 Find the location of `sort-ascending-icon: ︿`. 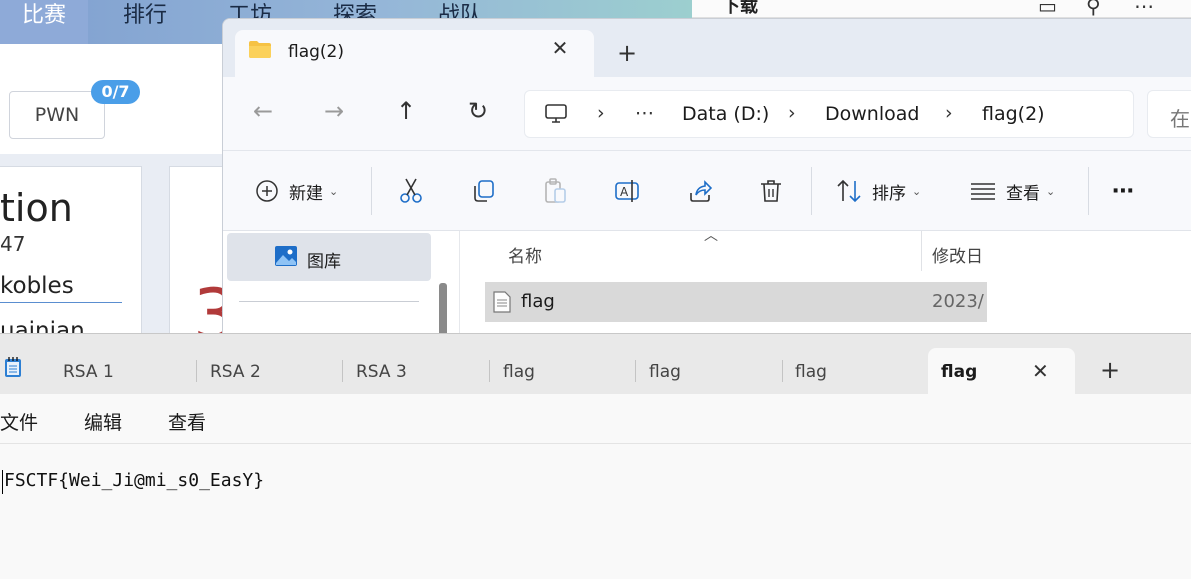

sort-ascending-icon: ︿ is located at coordinates (711, 236).